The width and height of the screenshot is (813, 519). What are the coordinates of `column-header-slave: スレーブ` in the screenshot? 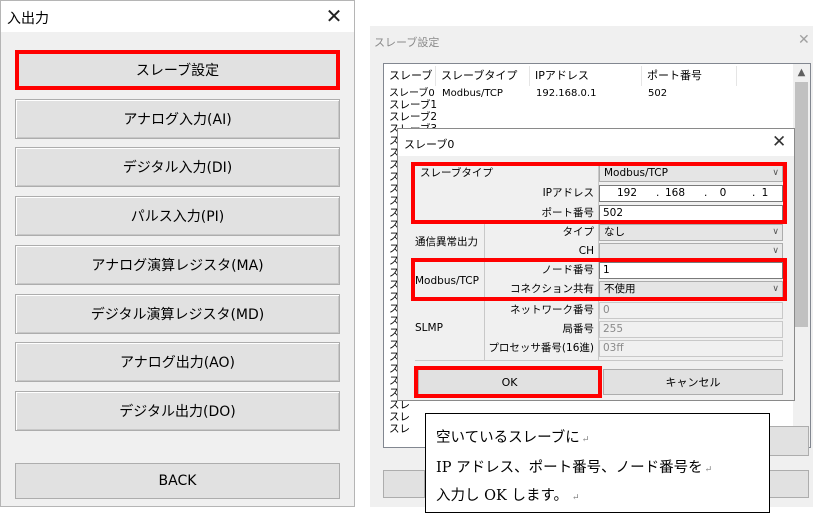 It's located at (410, 76).